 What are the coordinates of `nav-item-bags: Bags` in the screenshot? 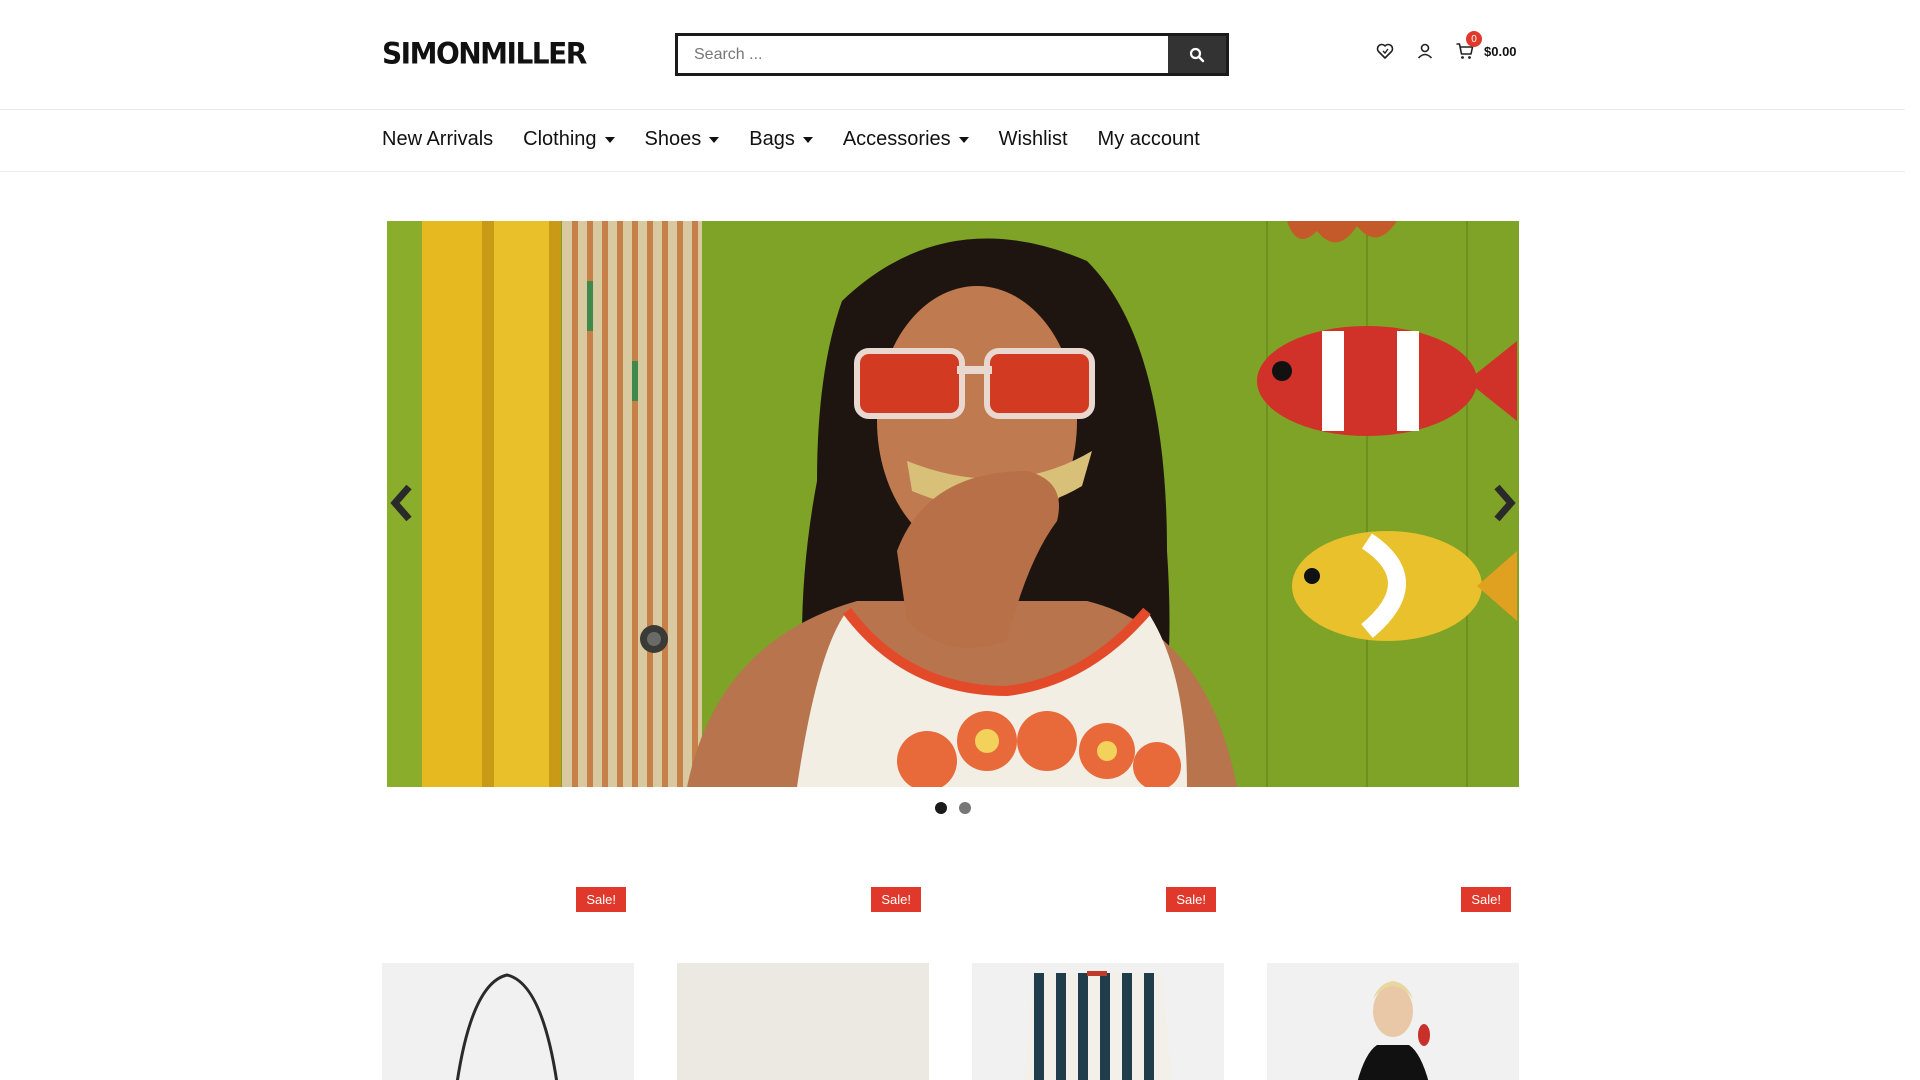 It's located at (781, 139).